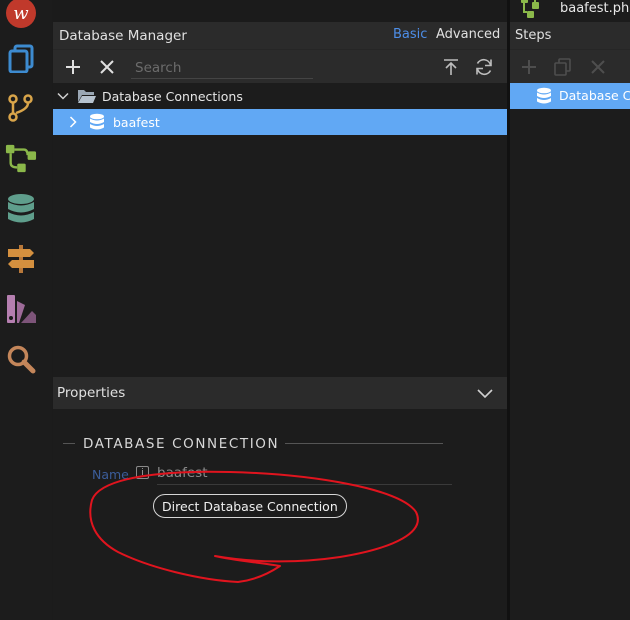  What do you see at coordinates (73, 122) in the screenshot?
I see `chevron-right-icon` at bounding box center [73, 122].